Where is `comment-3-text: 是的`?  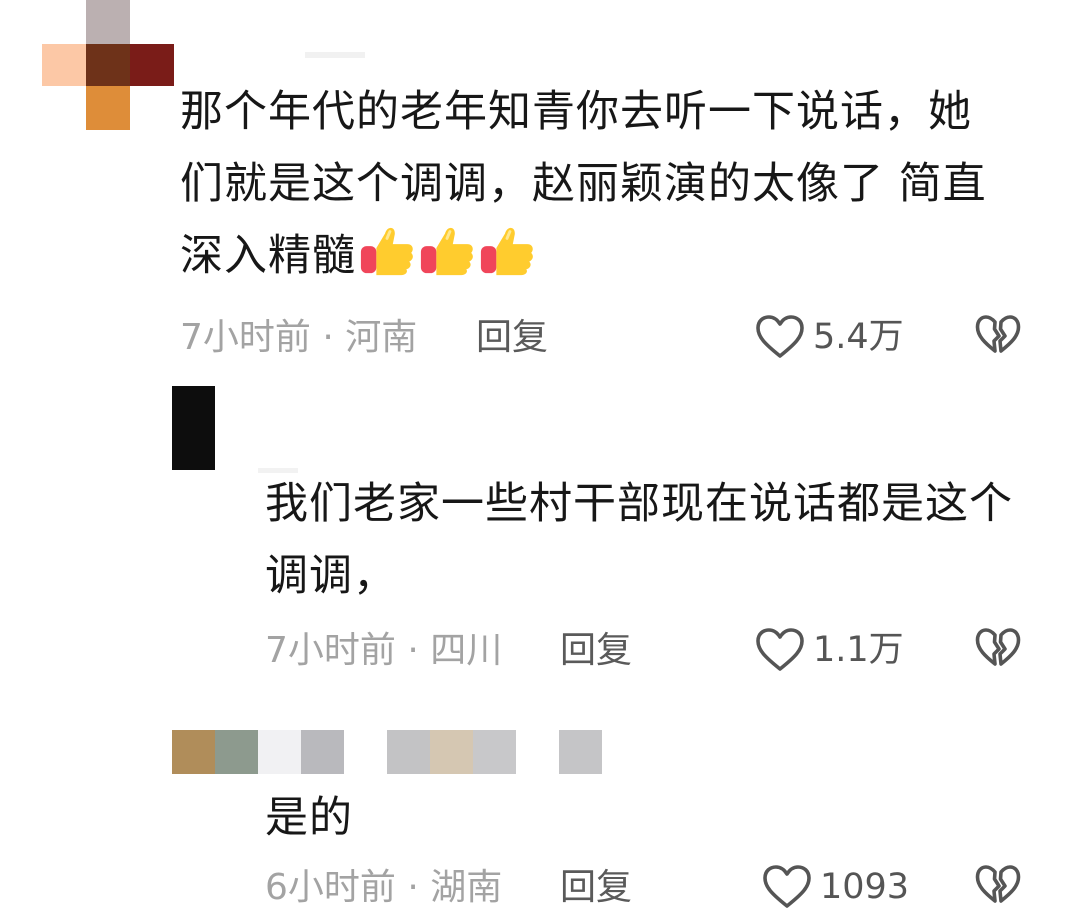
comment-3-text: 是的 is located at coordinates (309, 818).